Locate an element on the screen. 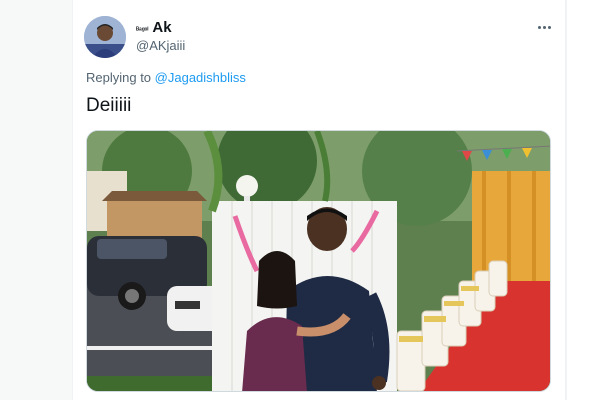  replying-to-line: Replying to @Jagadishbliss is located at coordinates (166, 77).